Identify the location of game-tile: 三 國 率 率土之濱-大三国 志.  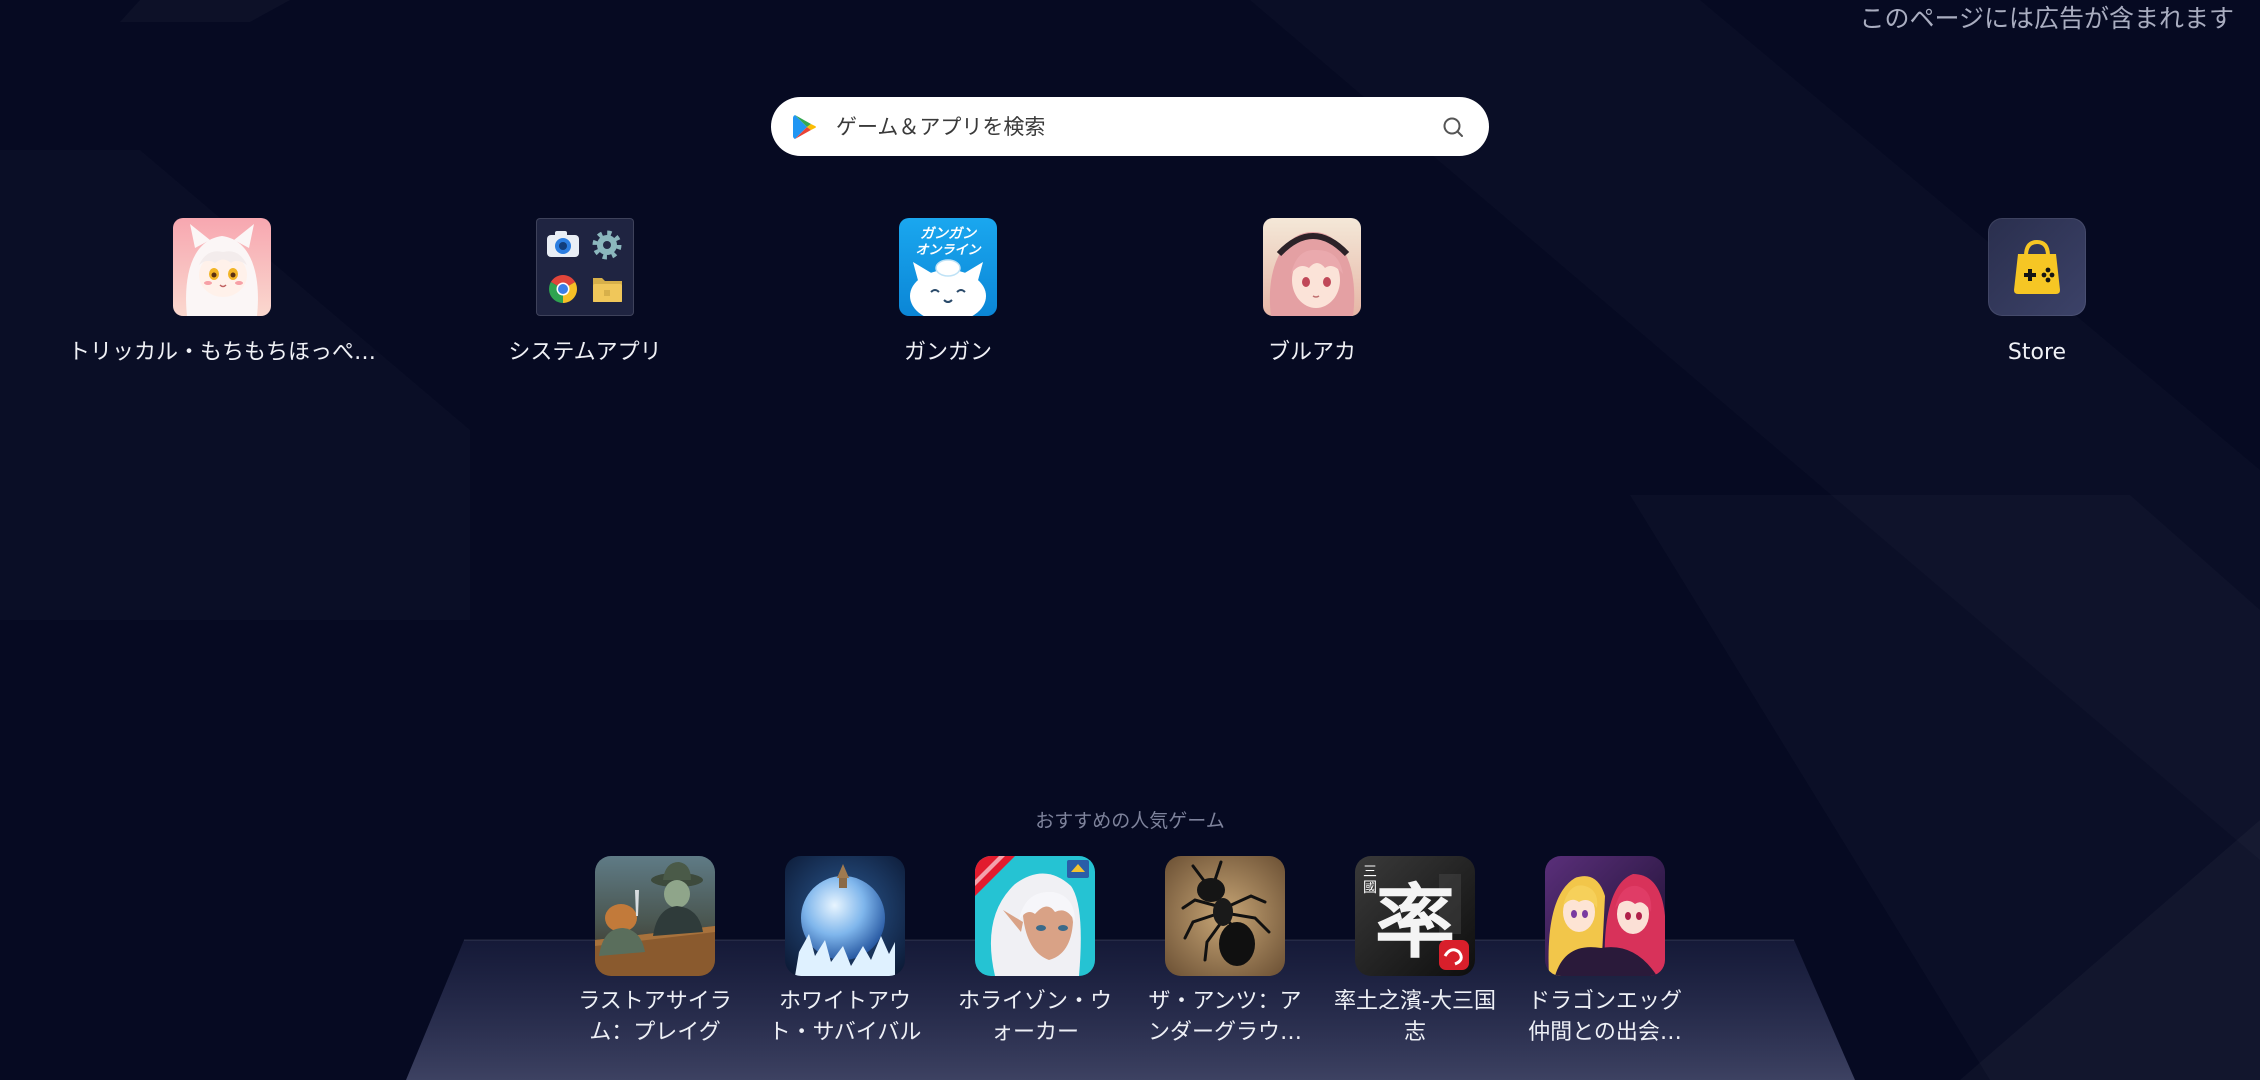
(1415, 952).